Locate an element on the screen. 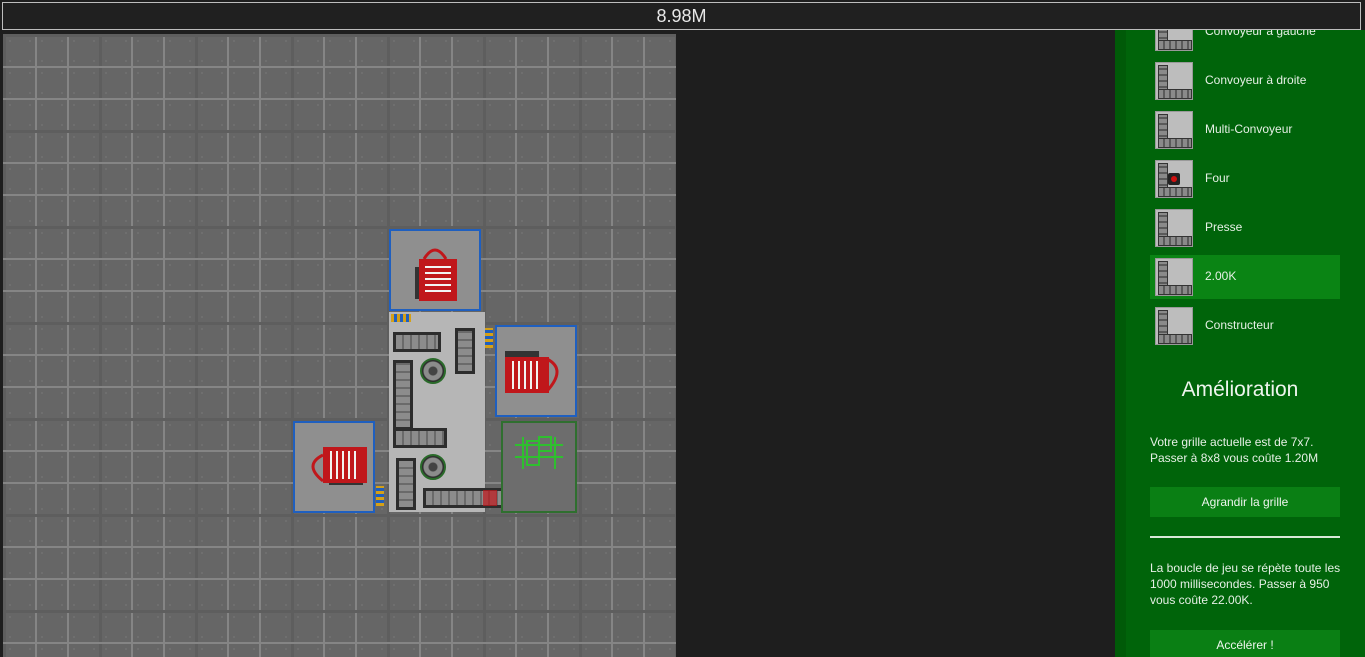 The width and height of the screenshot is (1365, 657). build-item-label: Constructeur is located at coordinates (1239, 325).